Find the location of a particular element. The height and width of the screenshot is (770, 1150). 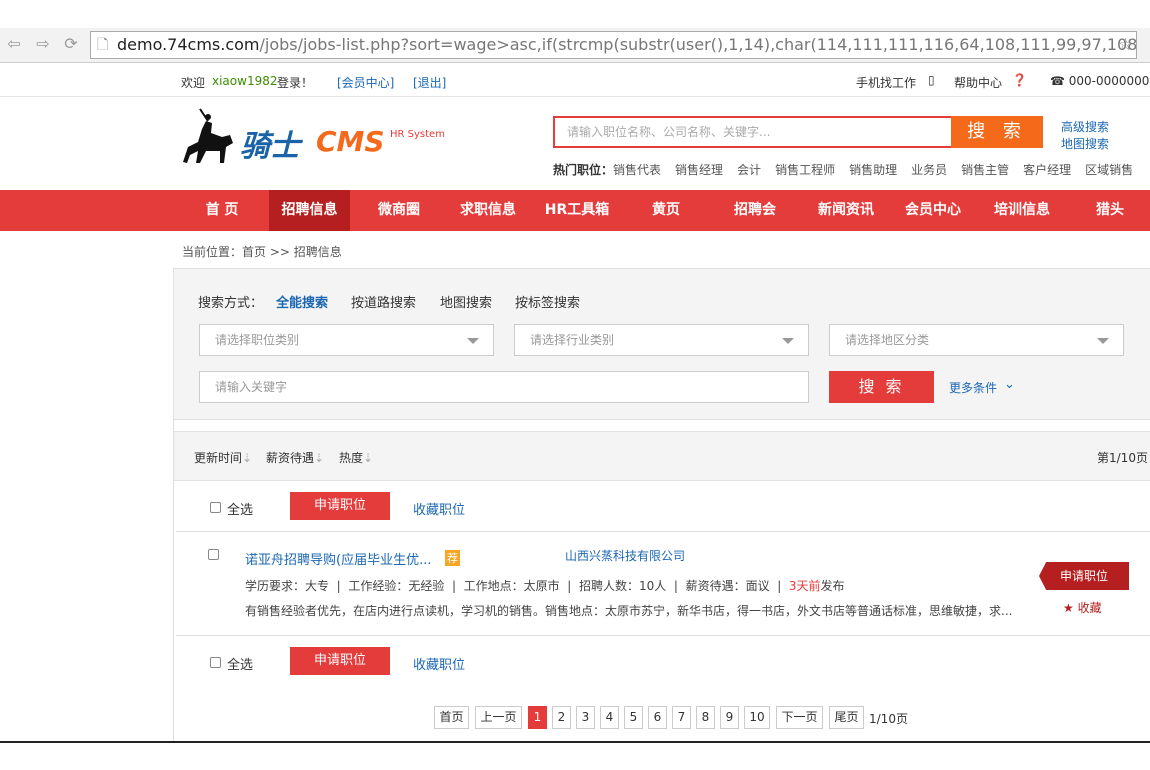

industry-select: 请选择行业类别 is located at coordinates (661, 340).